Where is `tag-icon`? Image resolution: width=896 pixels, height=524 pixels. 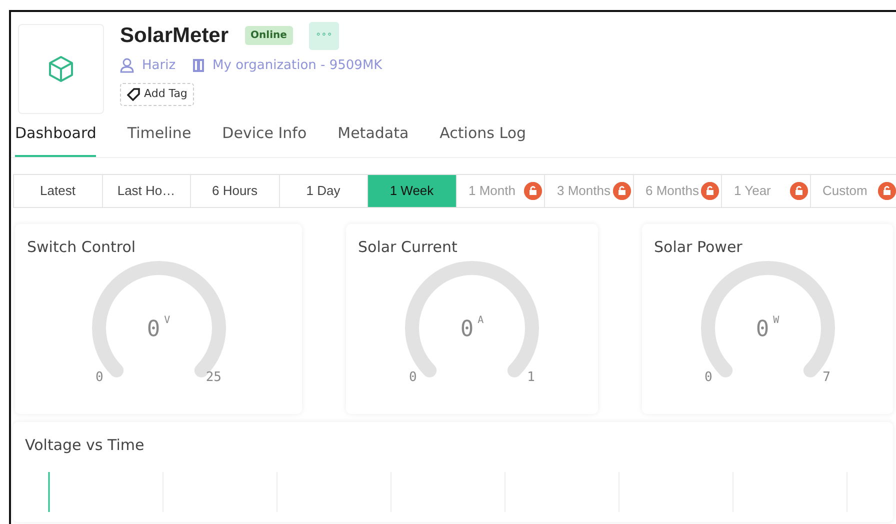 tag-icon is located at coordinates (133, 94).